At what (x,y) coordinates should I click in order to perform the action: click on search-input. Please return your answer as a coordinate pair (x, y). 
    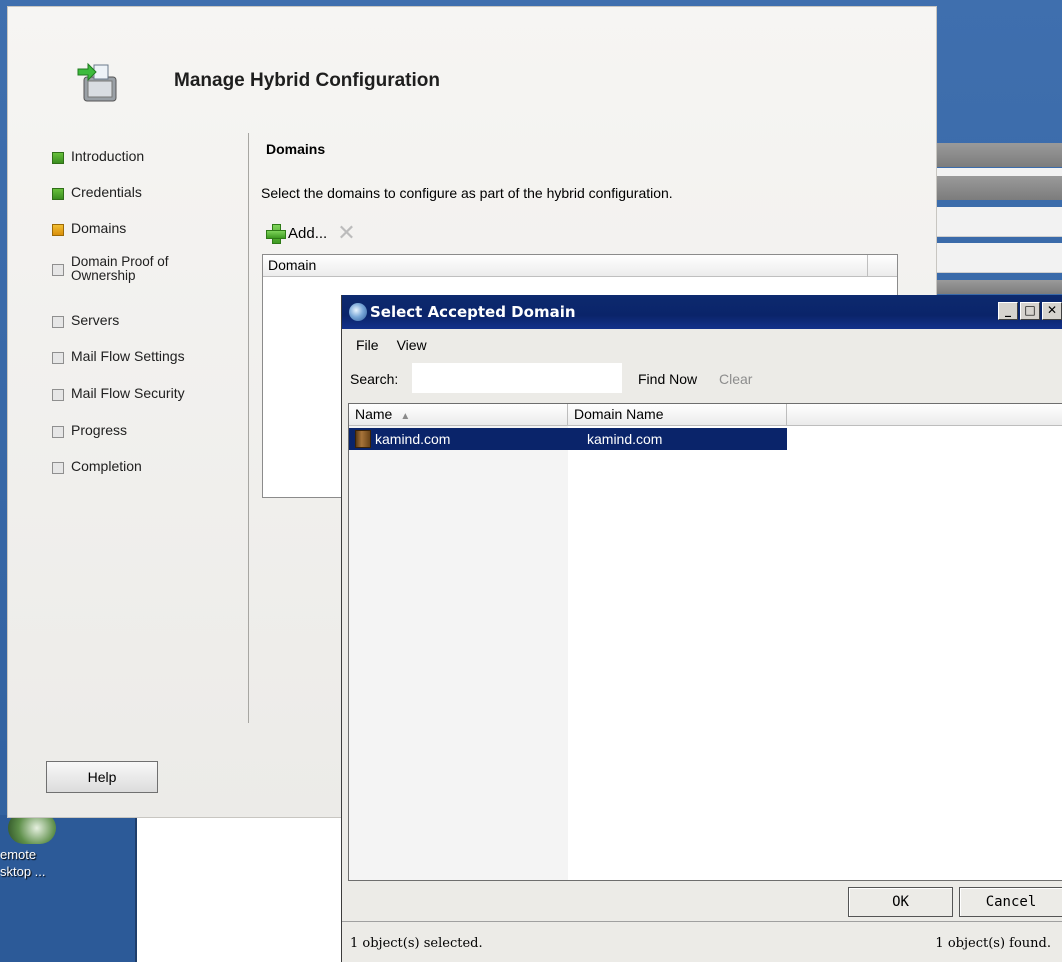
    Looking at the image, I should click on (517, 378).